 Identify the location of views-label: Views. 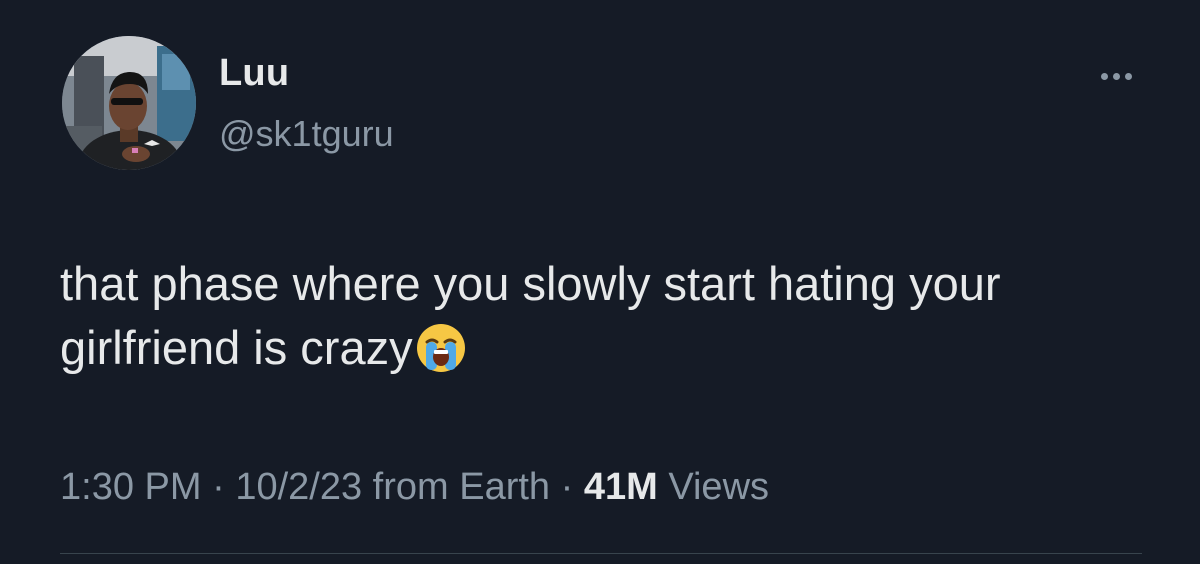
(718, 487).